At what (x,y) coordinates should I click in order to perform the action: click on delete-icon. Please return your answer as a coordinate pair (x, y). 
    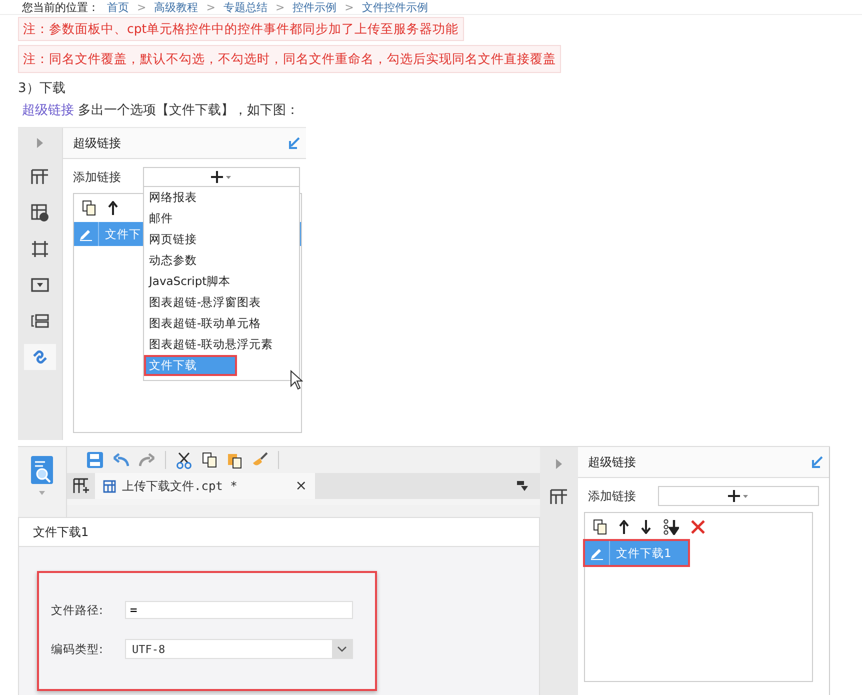
    Looking at the image, I should click on (698, 527).